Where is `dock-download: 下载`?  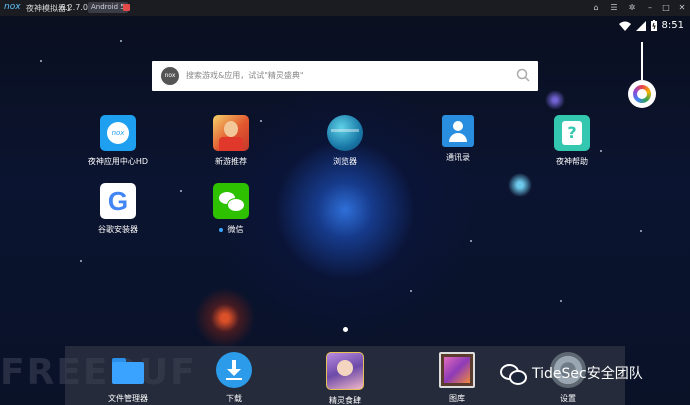 dock-download: 下载 is located at coordinates (234, 378).